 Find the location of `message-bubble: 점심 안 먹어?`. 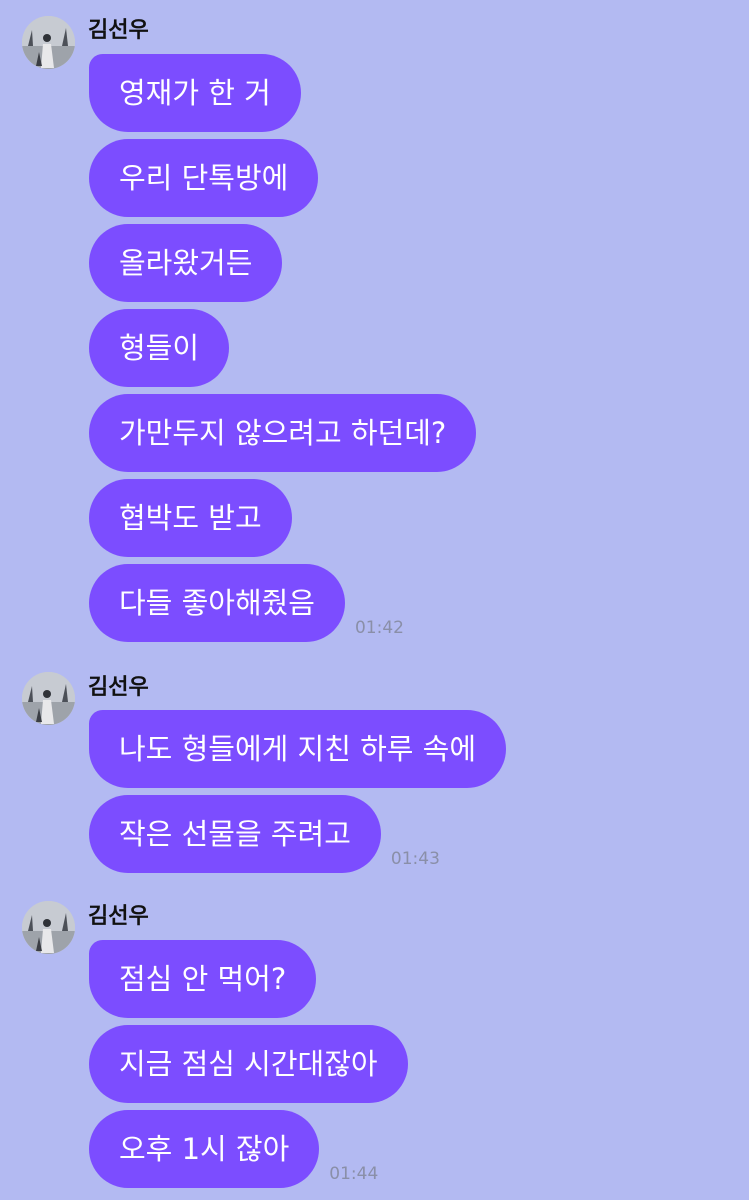

message-bubble: 점심 안 먹어? is located at coordinates (203, 979).